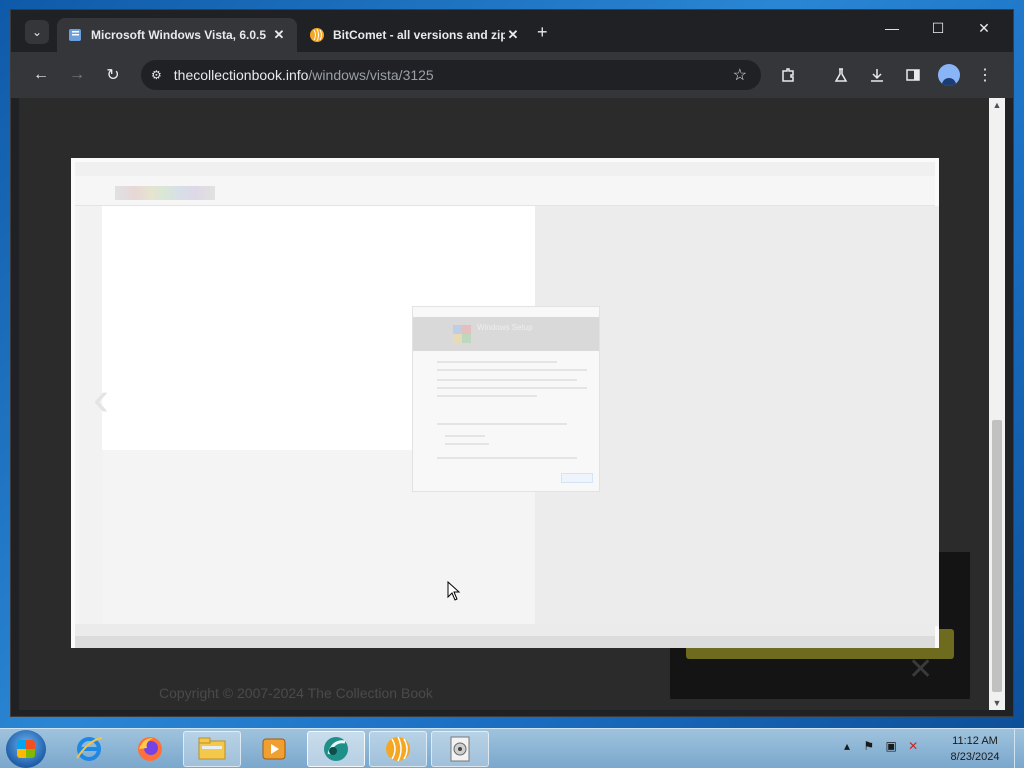  Describe the element at coordinates (740, 75) in the screenshot. I see `bookmark-star-icon: ☆` at that location.